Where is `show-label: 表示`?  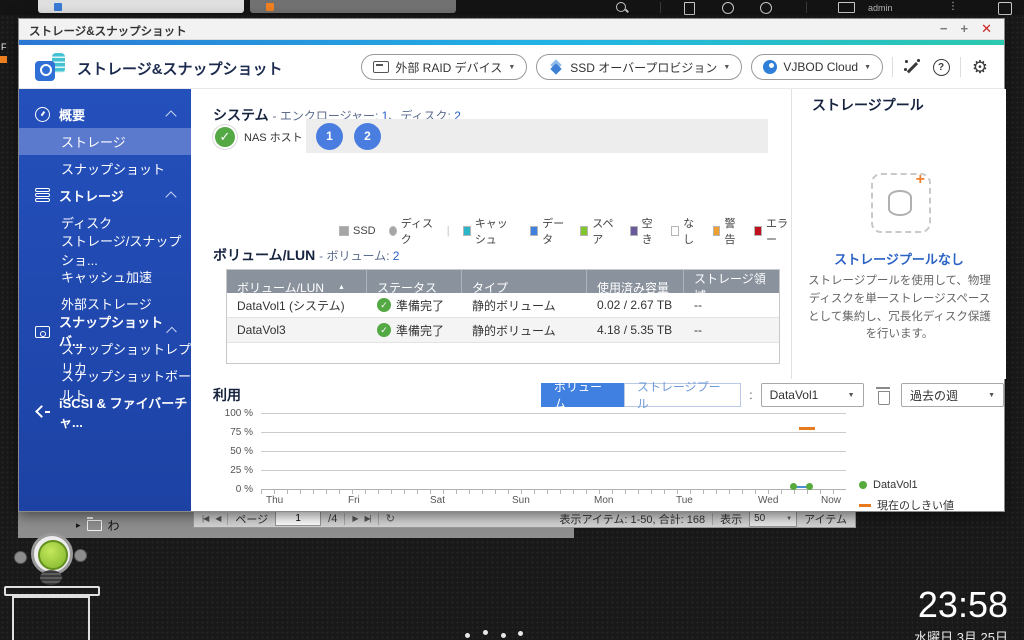
show-label: 表示 is located at coordinates (731, 519).